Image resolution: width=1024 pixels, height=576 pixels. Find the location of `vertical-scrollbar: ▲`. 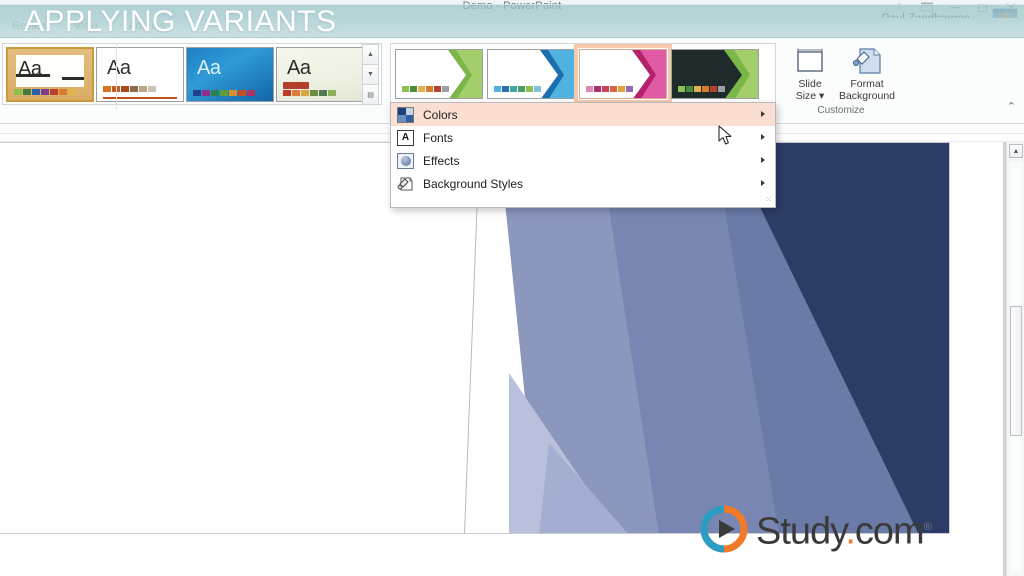

vertical-scrollbar: ▲ is located at coordinates (1015, 359).